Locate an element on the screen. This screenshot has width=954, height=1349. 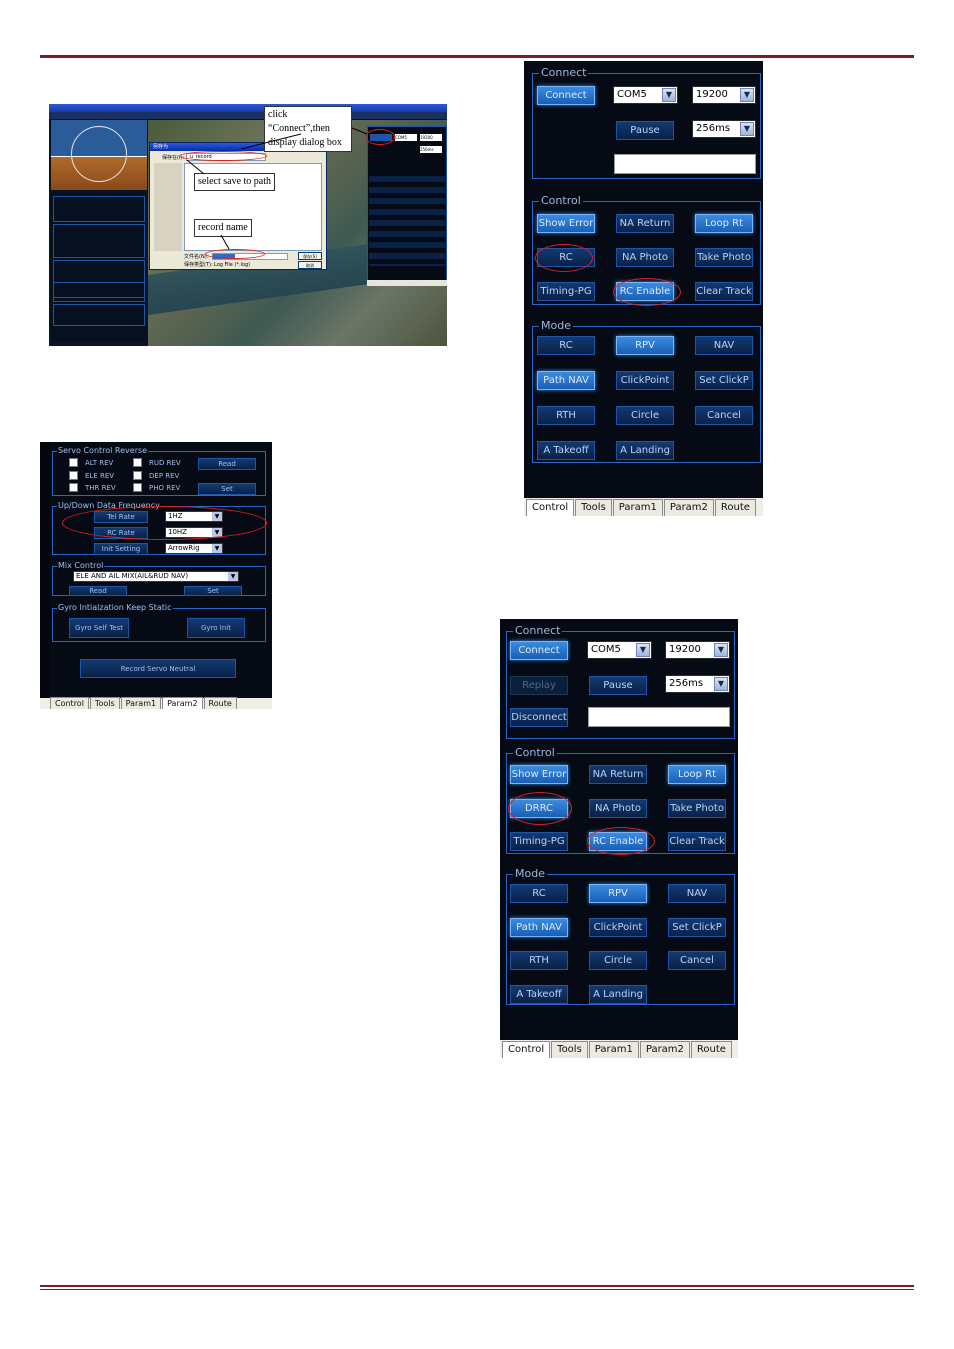
clickpoint-button-b: ClickPoint is located at coordinates (618, 927).